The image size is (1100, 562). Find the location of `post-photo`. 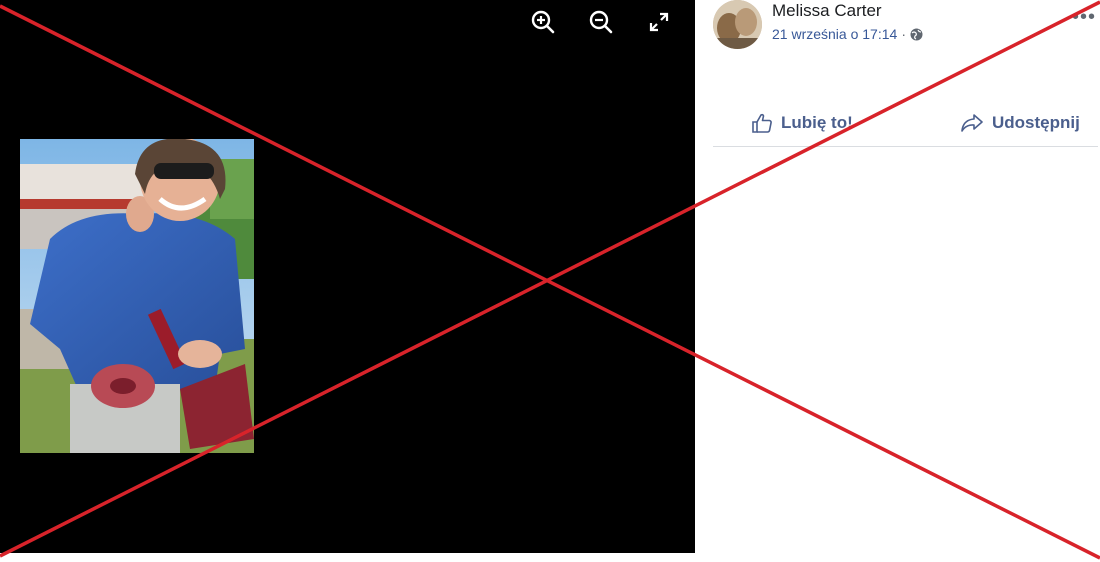

post-photo is located at coordinates (137, 296).